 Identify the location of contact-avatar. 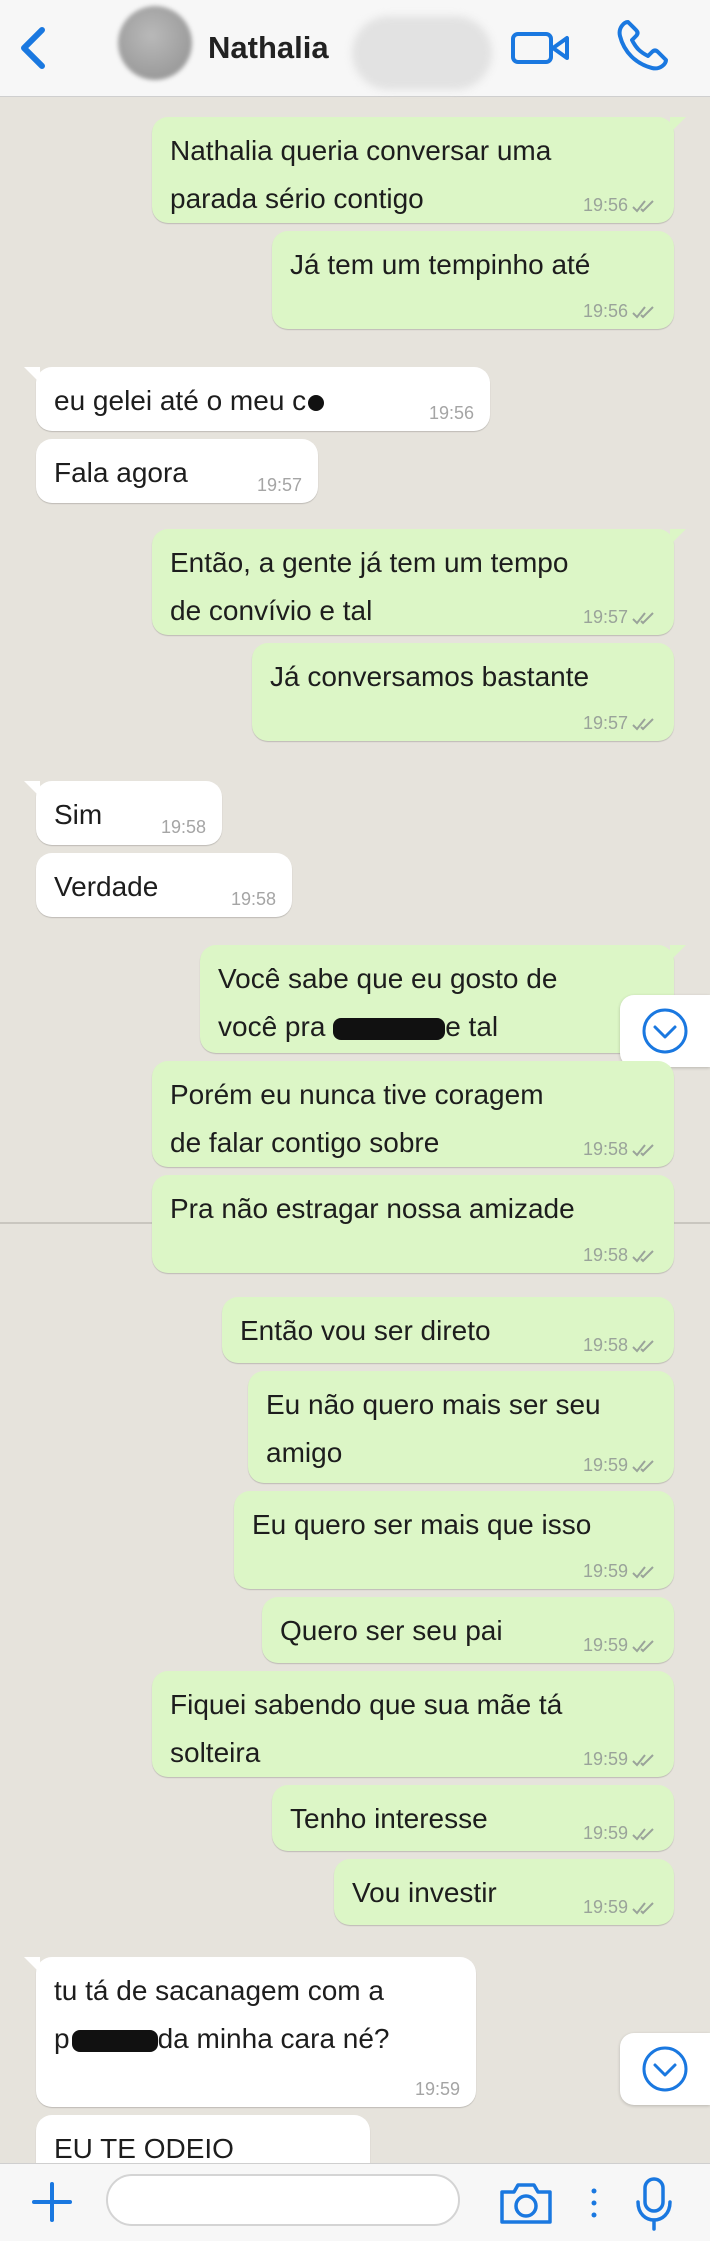
(155, 43).